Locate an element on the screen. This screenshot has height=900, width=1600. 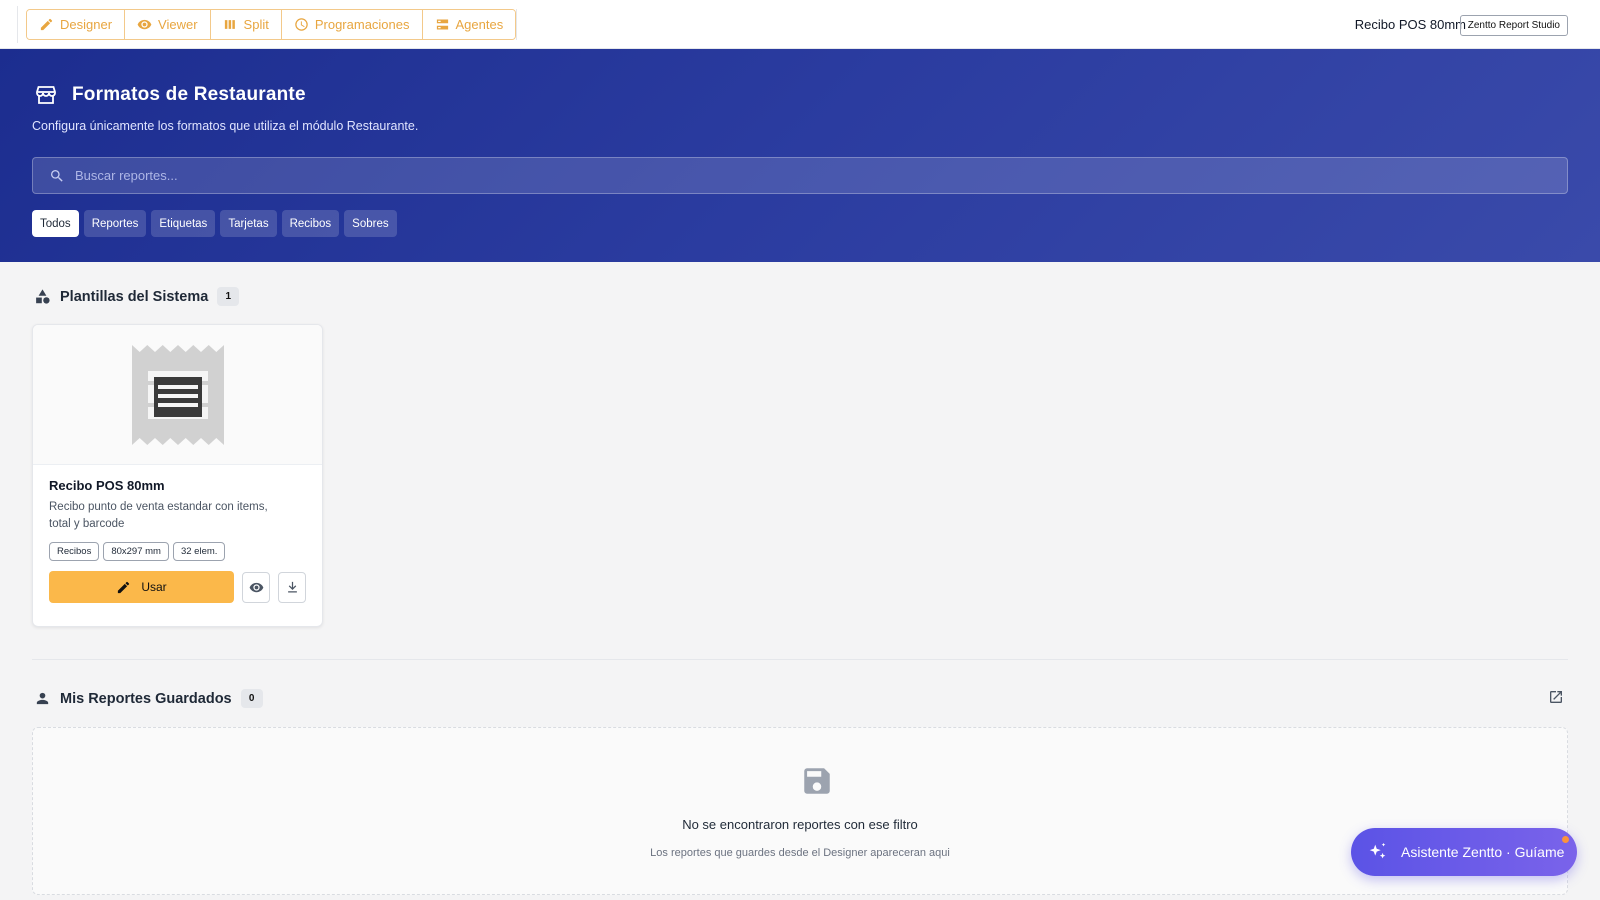
template-thumbnail is located at coordinates (177, 395).